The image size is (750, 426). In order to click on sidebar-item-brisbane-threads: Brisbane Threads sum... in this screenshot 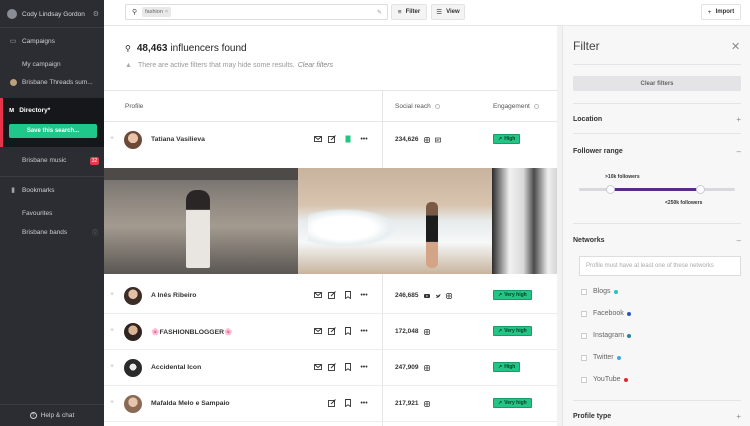, I will do `click(51, 82)`.